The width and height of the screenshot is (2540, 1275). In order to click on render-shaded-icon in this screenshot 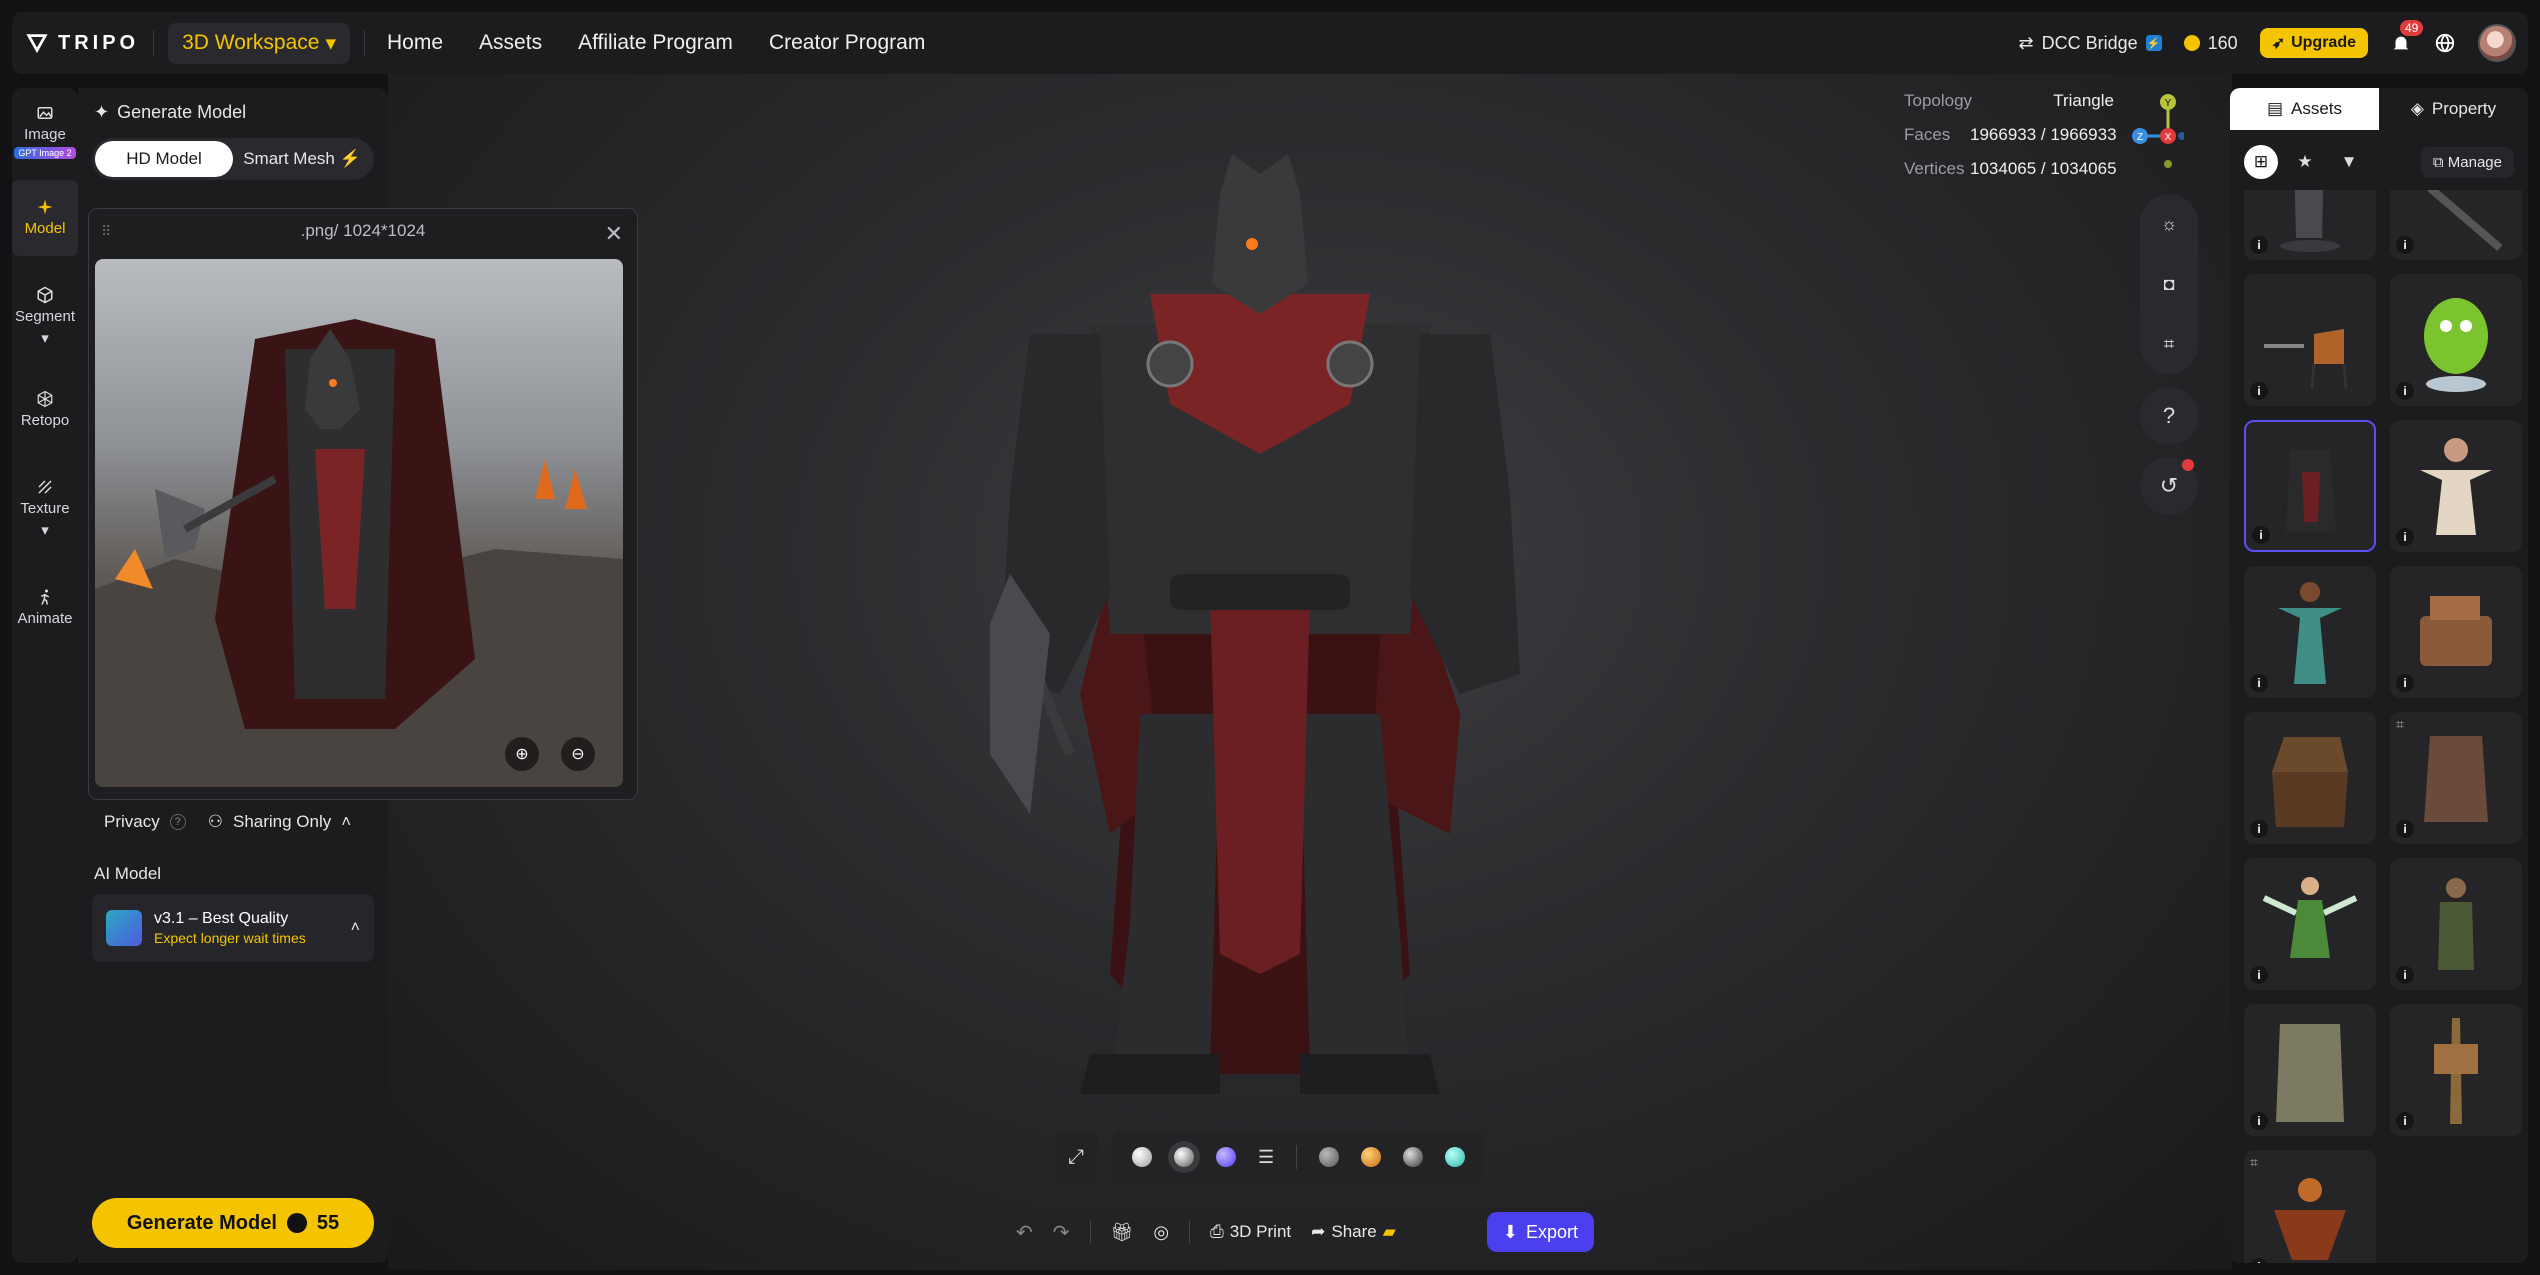, I will do `click(1184, 1157)`.